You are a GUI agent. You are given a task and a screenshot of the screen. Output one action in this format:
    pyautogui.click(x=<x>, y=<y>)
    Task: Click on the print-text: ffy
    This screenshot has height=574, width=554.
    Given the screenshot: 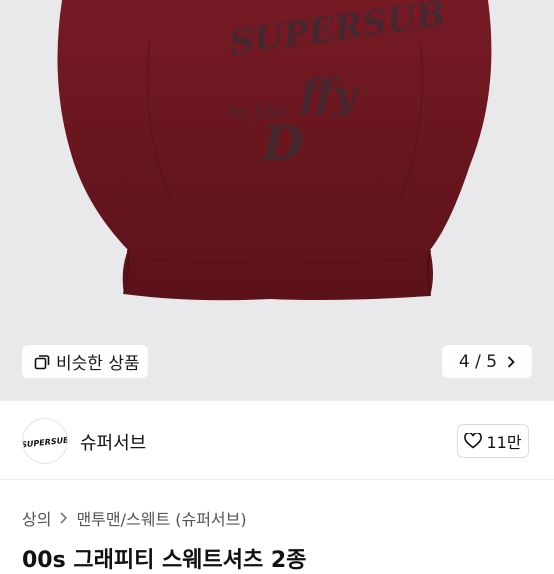 What is the action you would take?
    pyautogui.click(x=328, y=94)
    